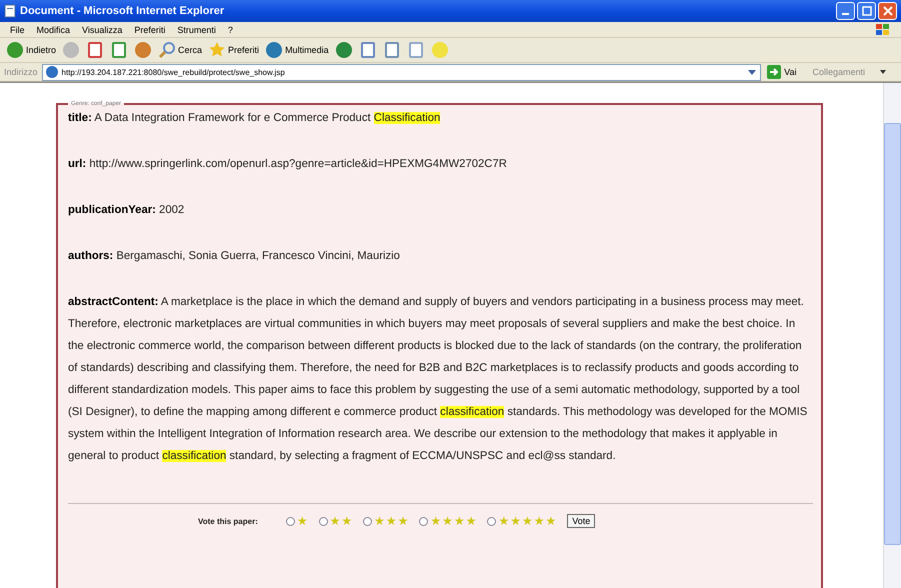 Image resolution: width=901 pixels, height=588 pixels. What do you see at coordinates (883, 72) in the screenshot?
I see `chevron-icon` at bounding box center [883, 72].